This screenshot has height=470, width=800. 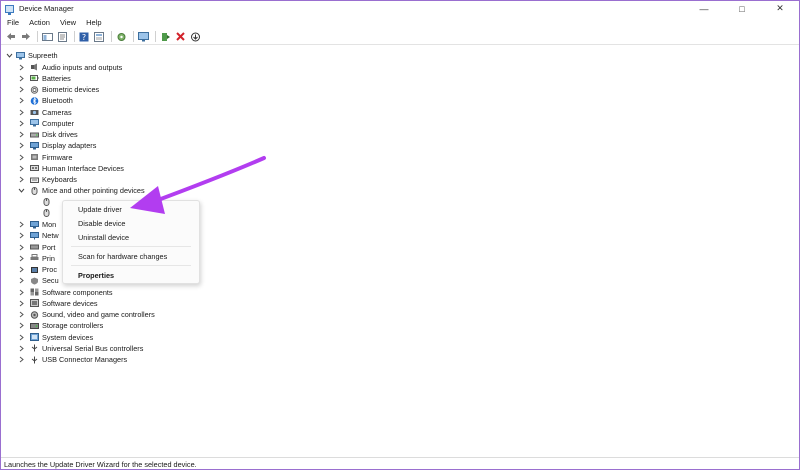 What do you see at coordinates (68, 337) in the screenshot?
I see `tree-item-label: System devices` at bounding box center [68, 337].